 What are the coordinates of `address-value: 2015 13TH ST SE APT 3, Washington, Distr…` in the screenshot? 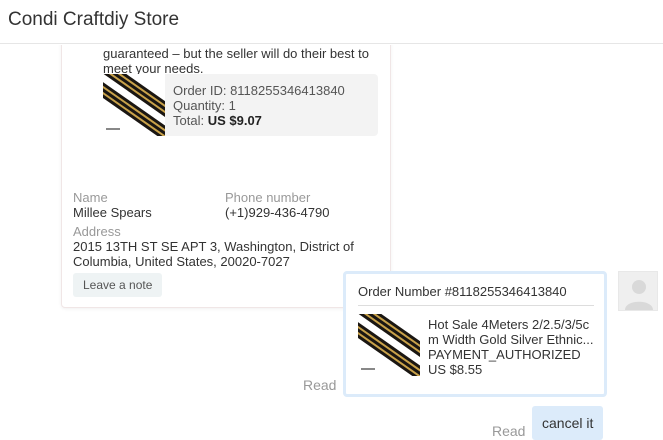 It's located at (213, 254).